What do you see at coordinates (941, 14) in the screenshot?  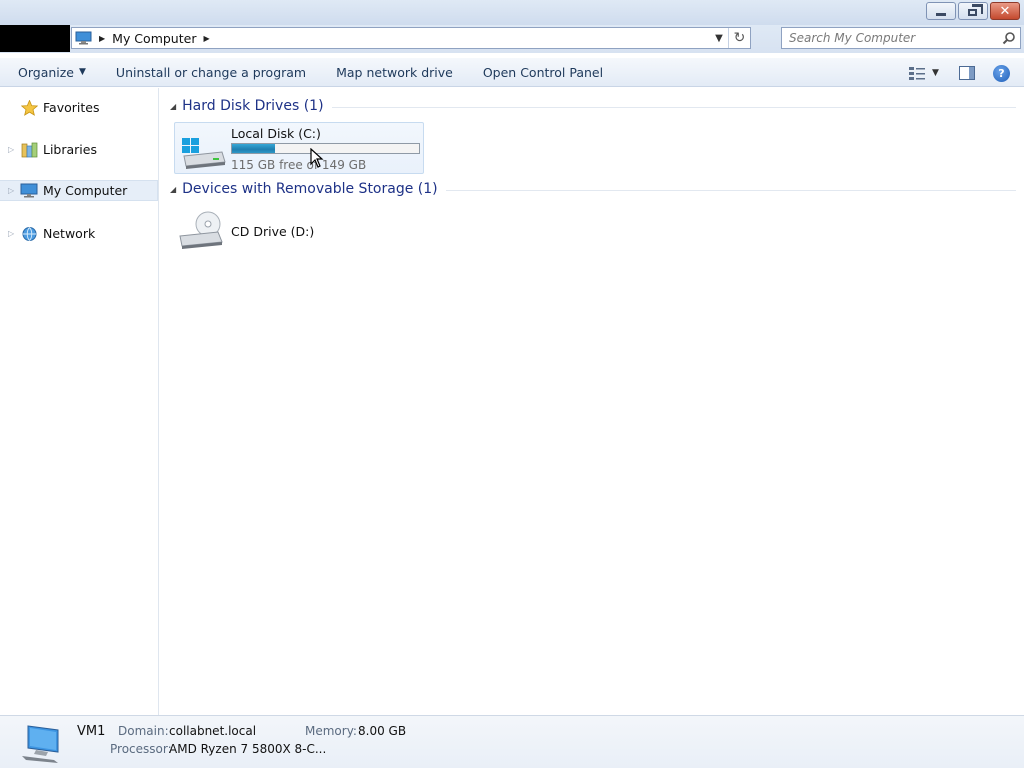 I see `minimize-icon` at bounding box center [941, 14].